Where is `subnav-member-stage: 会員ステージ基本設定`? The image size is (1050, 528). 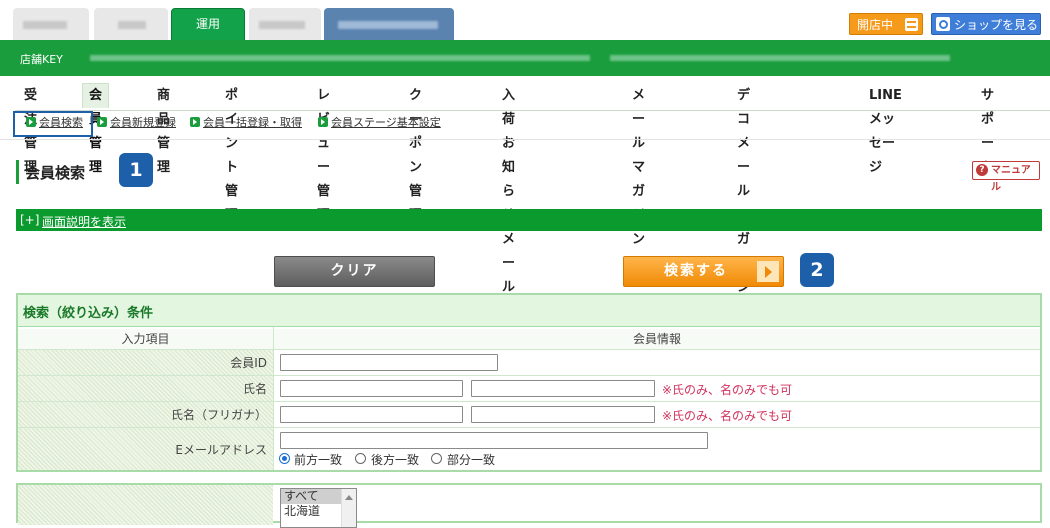 subnav-member-stage: 会員ステージ基本設定 is located at coordinates (379, 123).